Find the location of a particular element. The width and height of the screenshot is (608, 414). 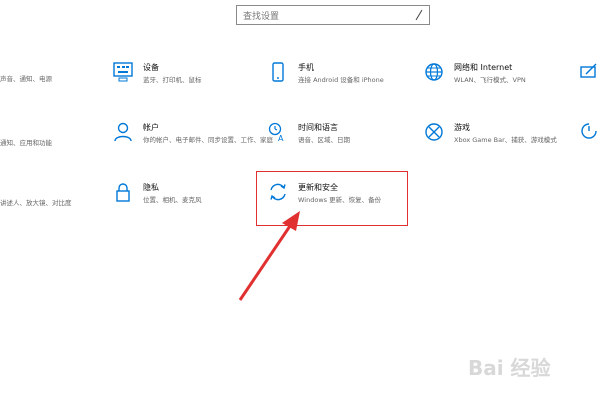

tile-description: WLAN、飞行模式、VPN is located at coordinates (490, 80).